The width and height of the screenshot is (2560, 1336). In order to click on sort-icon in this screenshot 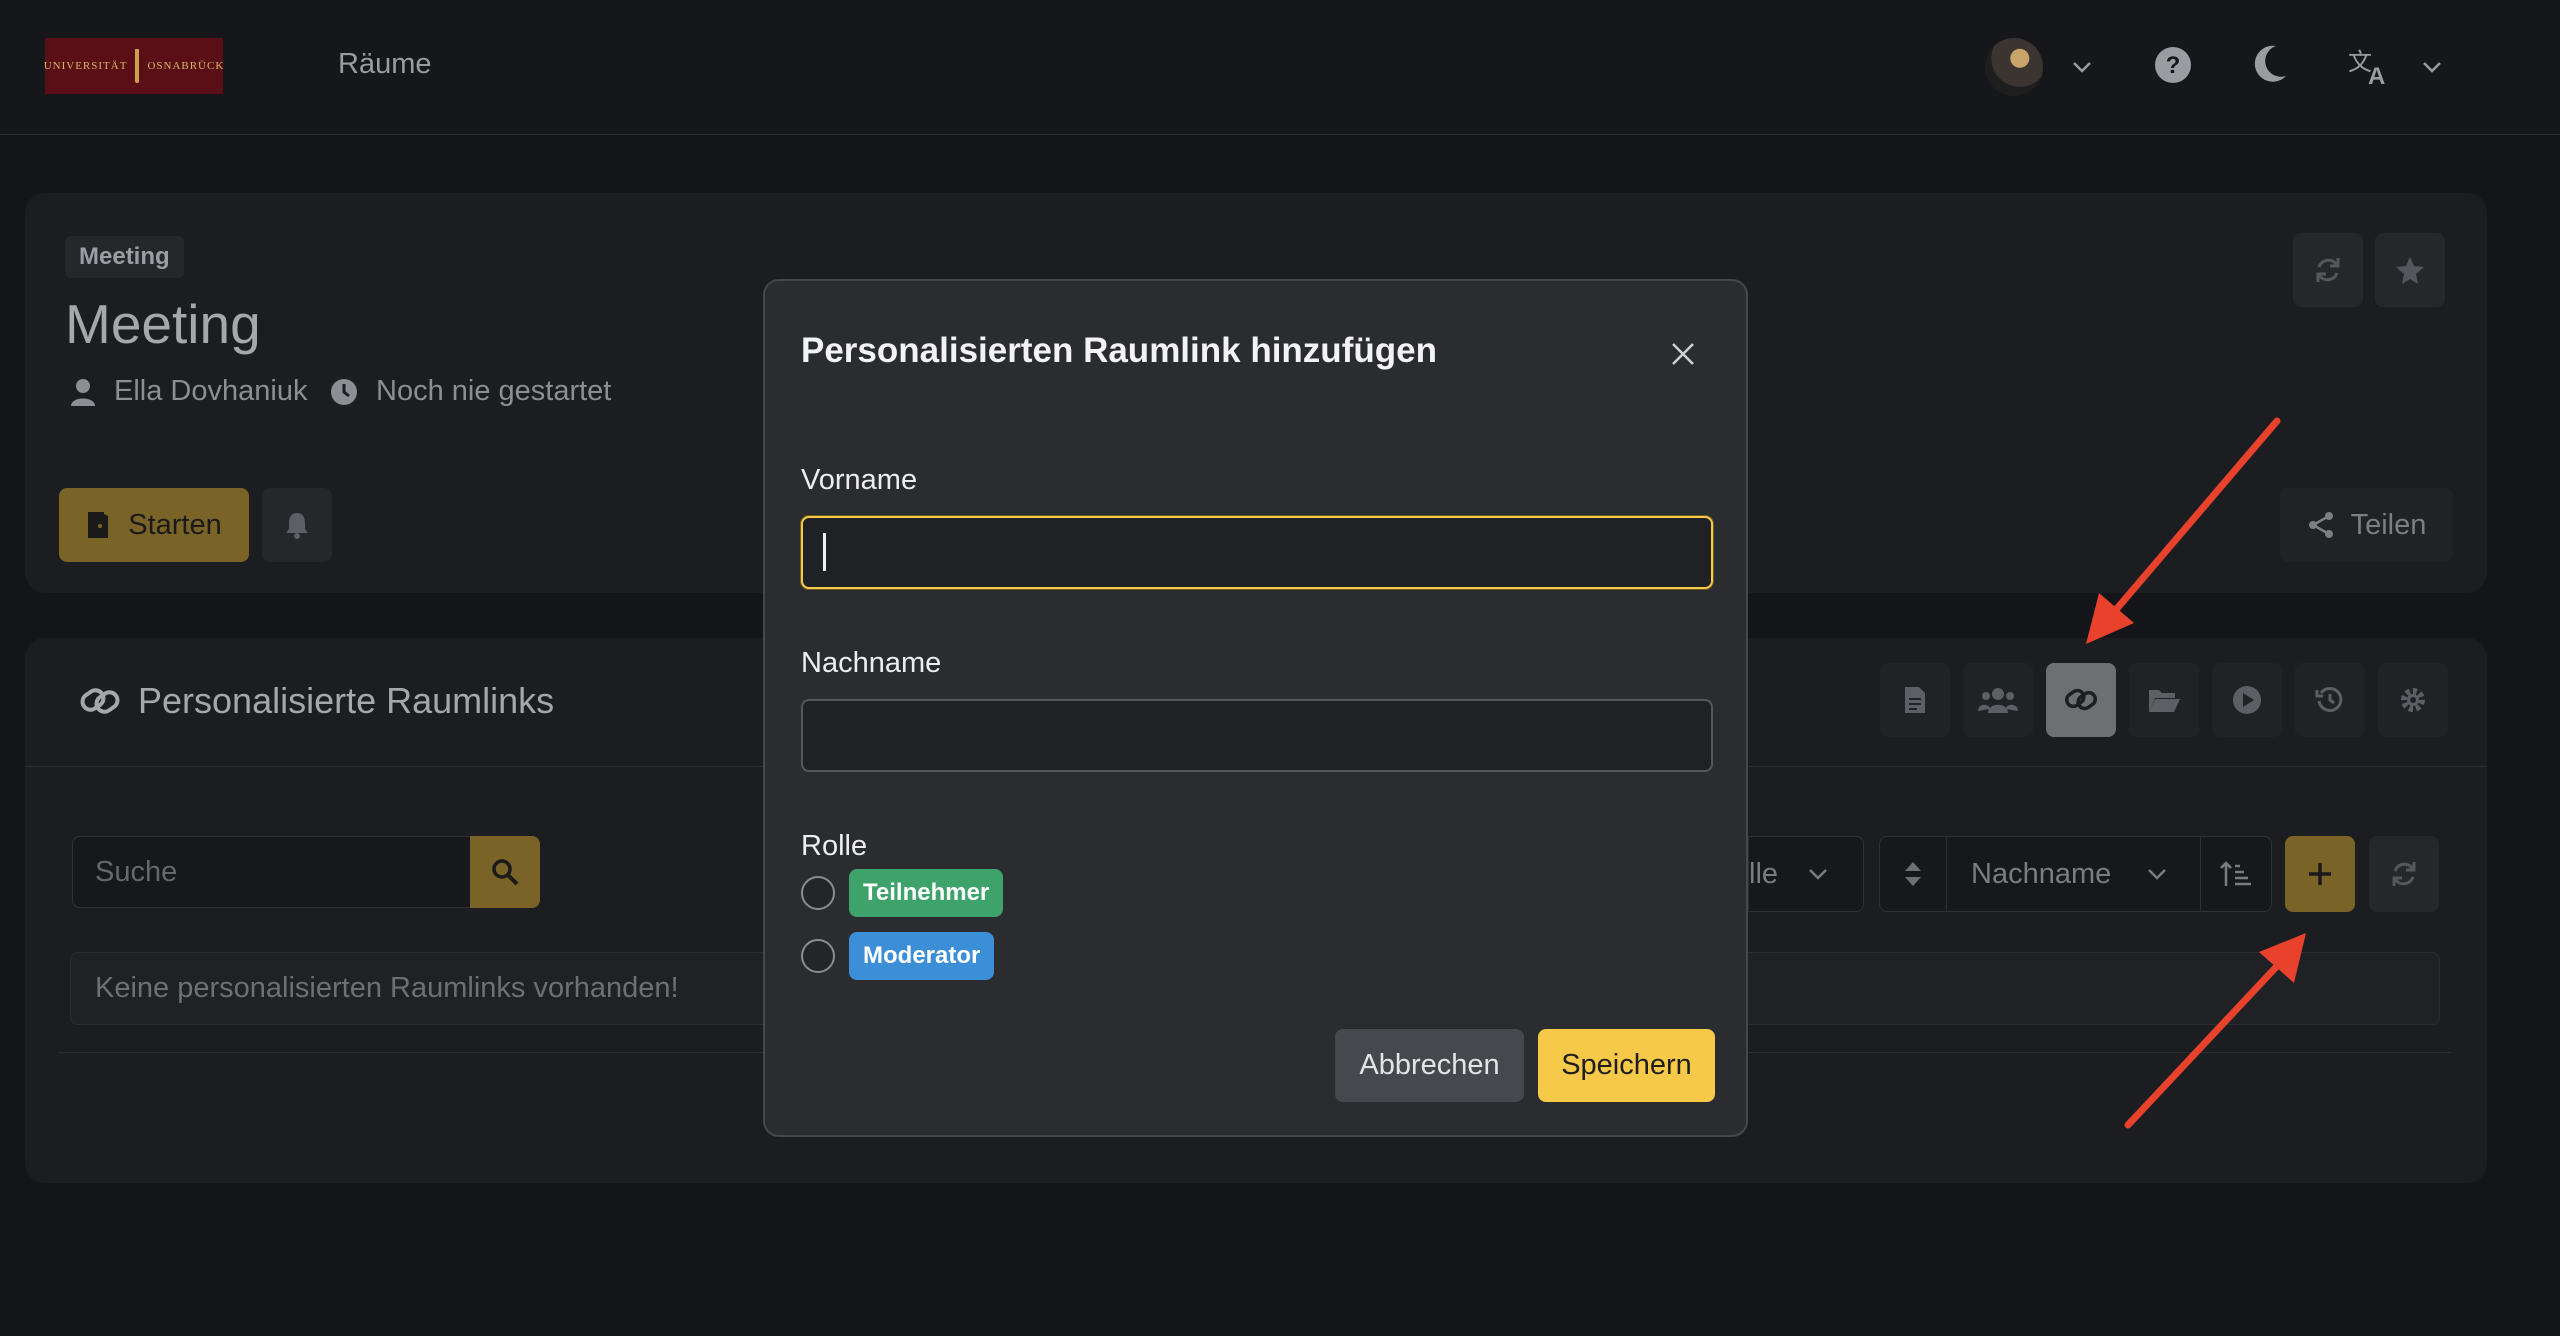, I will do `click(1913, 874)`.